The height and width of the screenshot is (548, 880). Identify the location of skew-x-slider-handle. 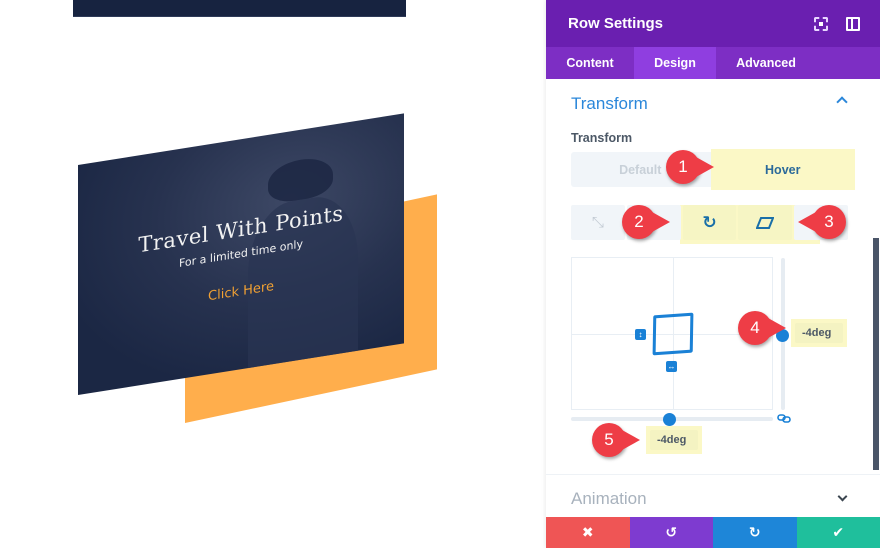
(669, 419).